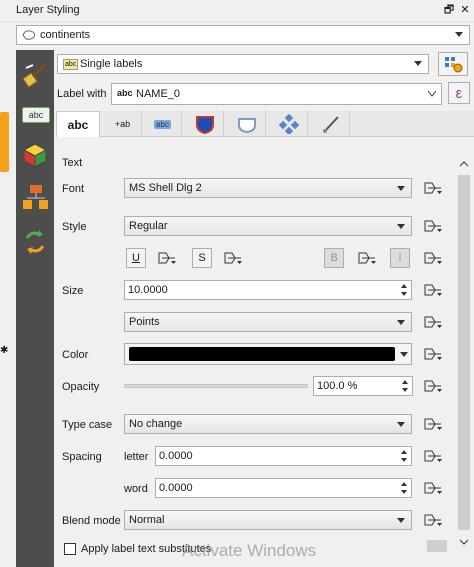 The height and width of the screenshot is (567, 474). I want to click on polygon-layer-icon, so click(28, 35).